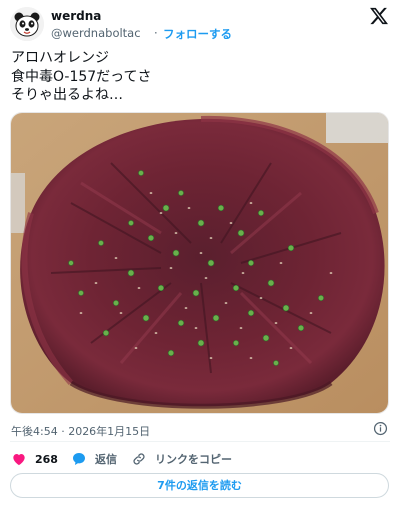  Describe the element at coordinates (199, 485) in the screenshot. I see `read-replies-button: 7件の返信を読む` at that location.